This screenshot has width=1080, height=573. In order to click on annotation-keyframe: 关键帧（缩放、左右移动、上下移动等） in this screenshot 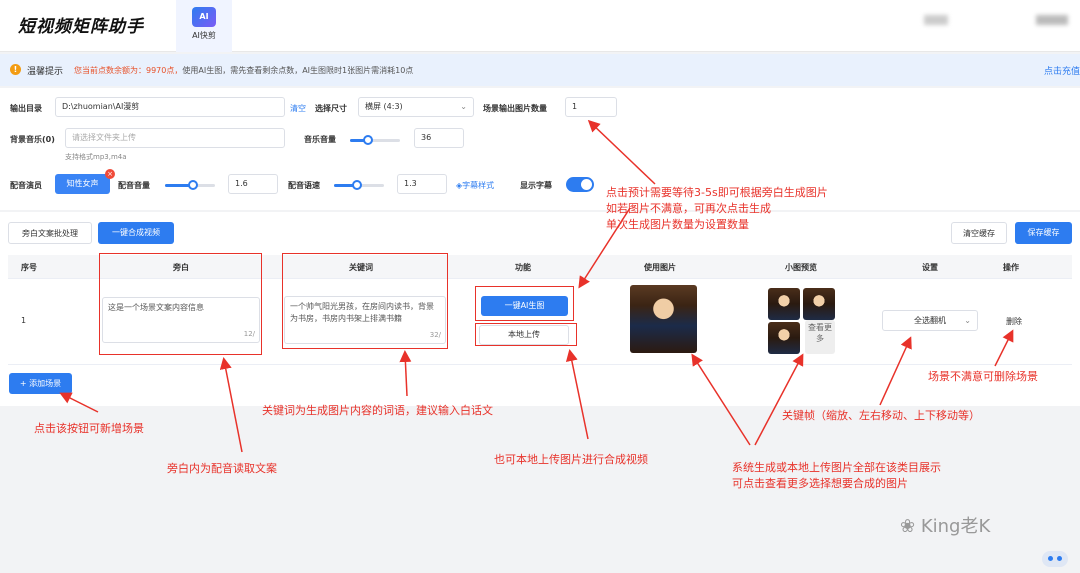, I will do `click(881, 415)`.